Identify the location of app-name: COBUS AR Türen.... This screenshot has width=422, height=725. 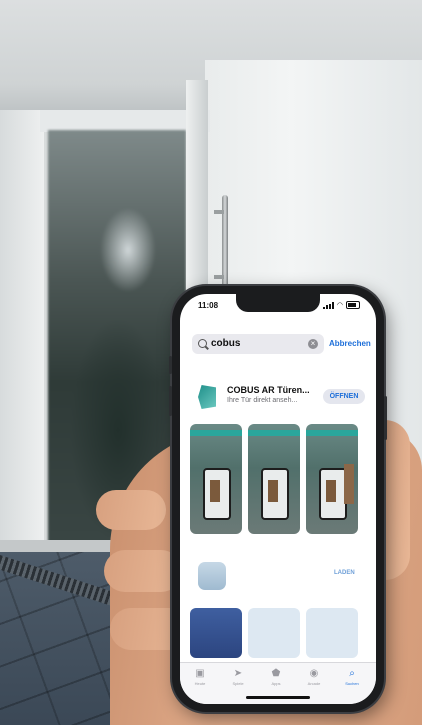
(268, 390).